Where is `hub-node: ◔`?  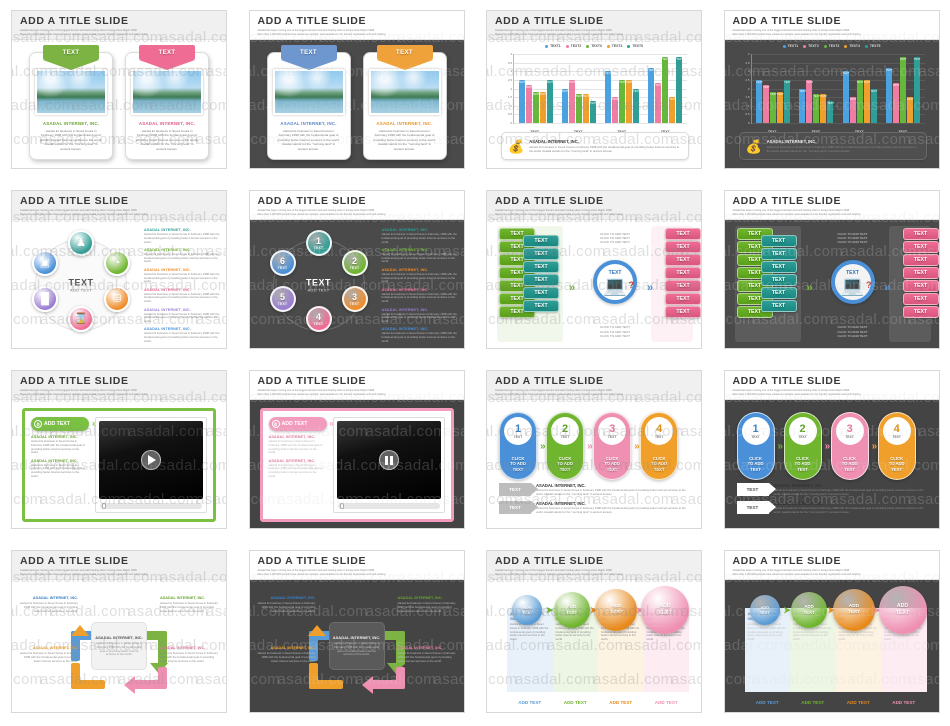
hub-node: ◔ is located at coordinates (117, 263).